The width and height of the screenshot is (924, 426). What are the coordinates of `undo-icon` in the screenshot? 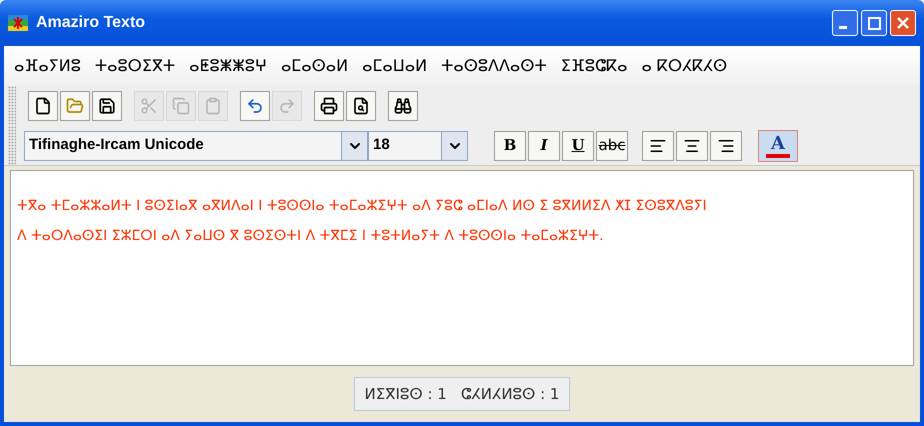 It's located at (255, 106).